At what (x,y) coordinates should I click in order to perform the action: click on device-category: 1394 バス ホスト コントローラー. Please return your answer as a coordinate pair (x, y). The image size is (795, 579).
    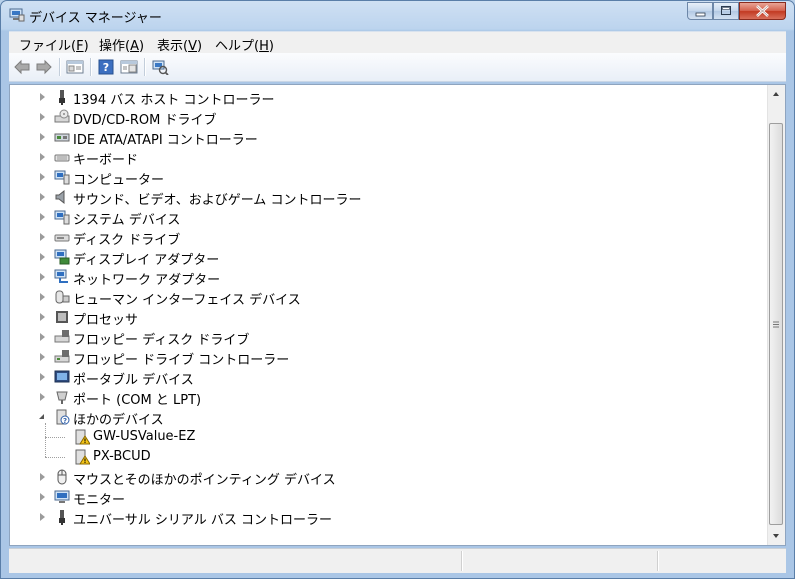
    Looking at the image, I should click on (380, 97).